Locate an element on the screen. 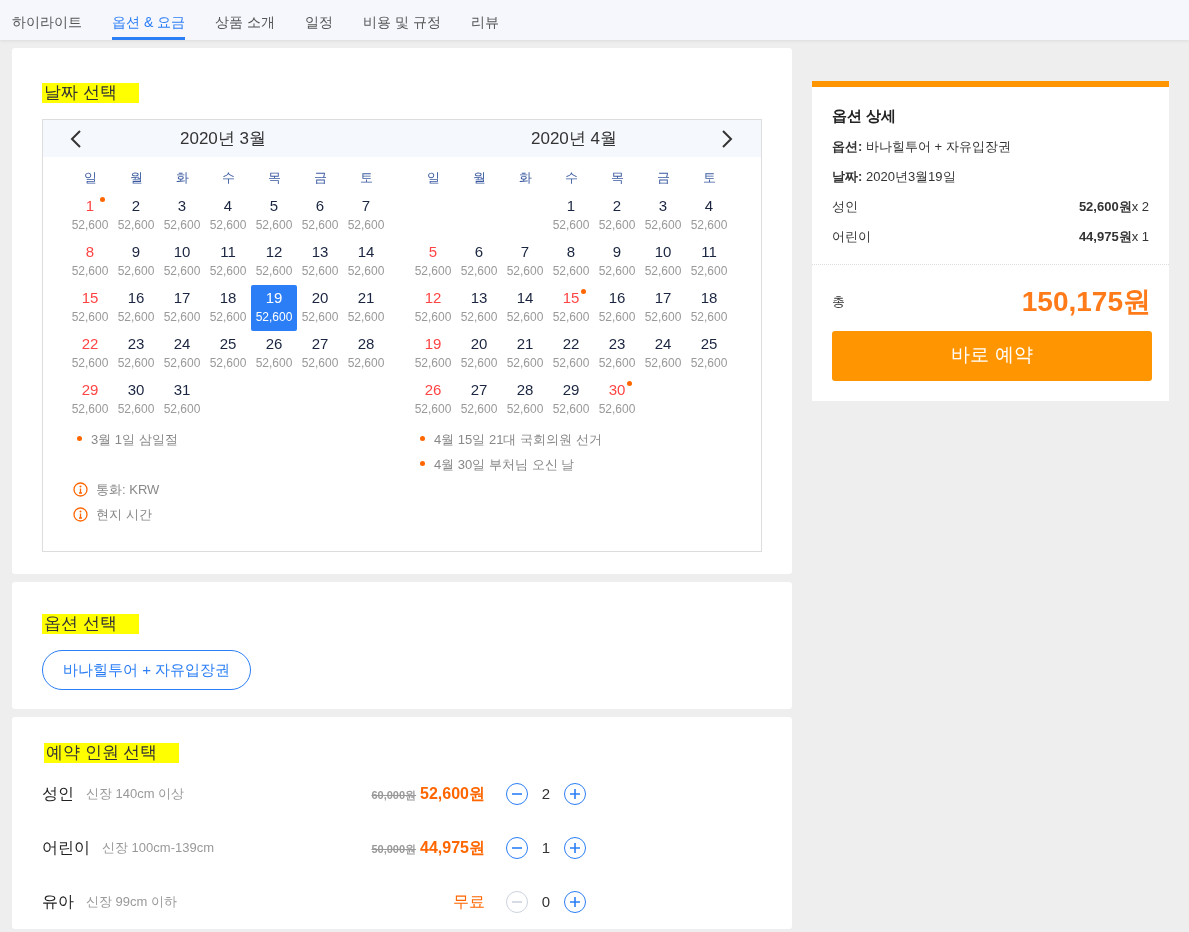  item-price: 44,975원x 1 is located at coordinates (1113, 236).